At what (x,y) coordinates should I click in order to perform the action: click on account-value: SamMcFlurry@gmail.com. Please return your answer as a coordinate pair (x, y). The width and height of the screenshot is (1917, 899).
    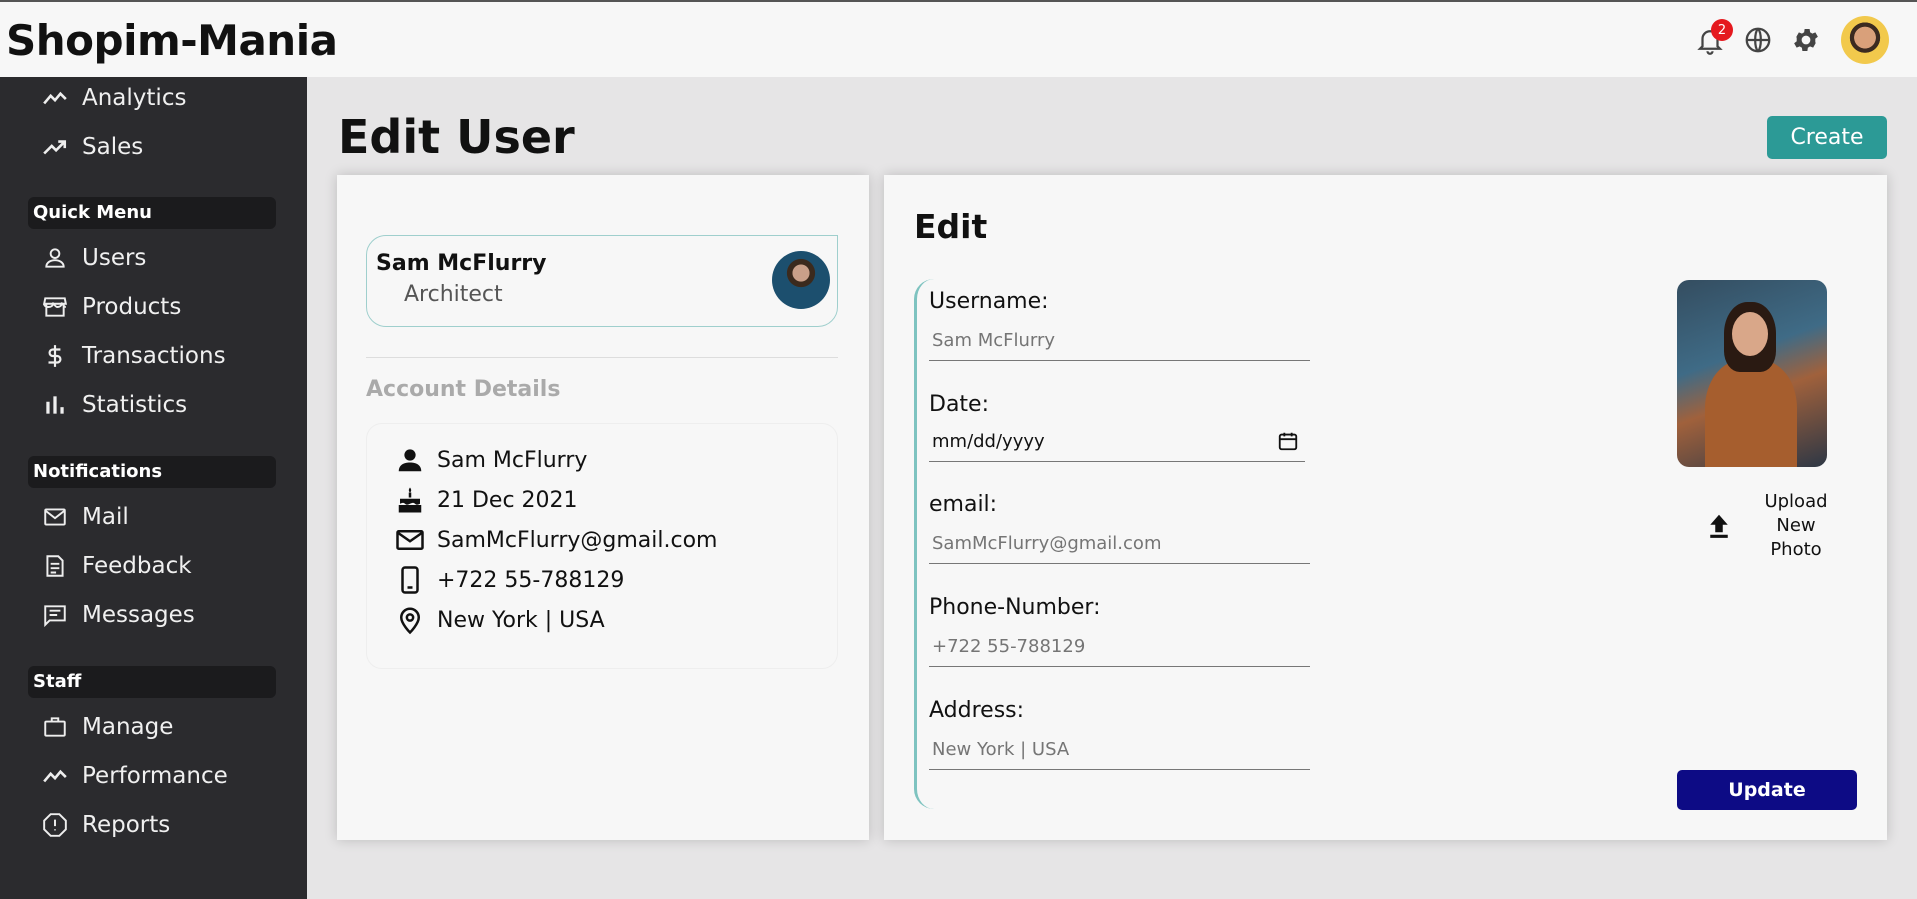
    Looking at the image, I should click on (577, 540).